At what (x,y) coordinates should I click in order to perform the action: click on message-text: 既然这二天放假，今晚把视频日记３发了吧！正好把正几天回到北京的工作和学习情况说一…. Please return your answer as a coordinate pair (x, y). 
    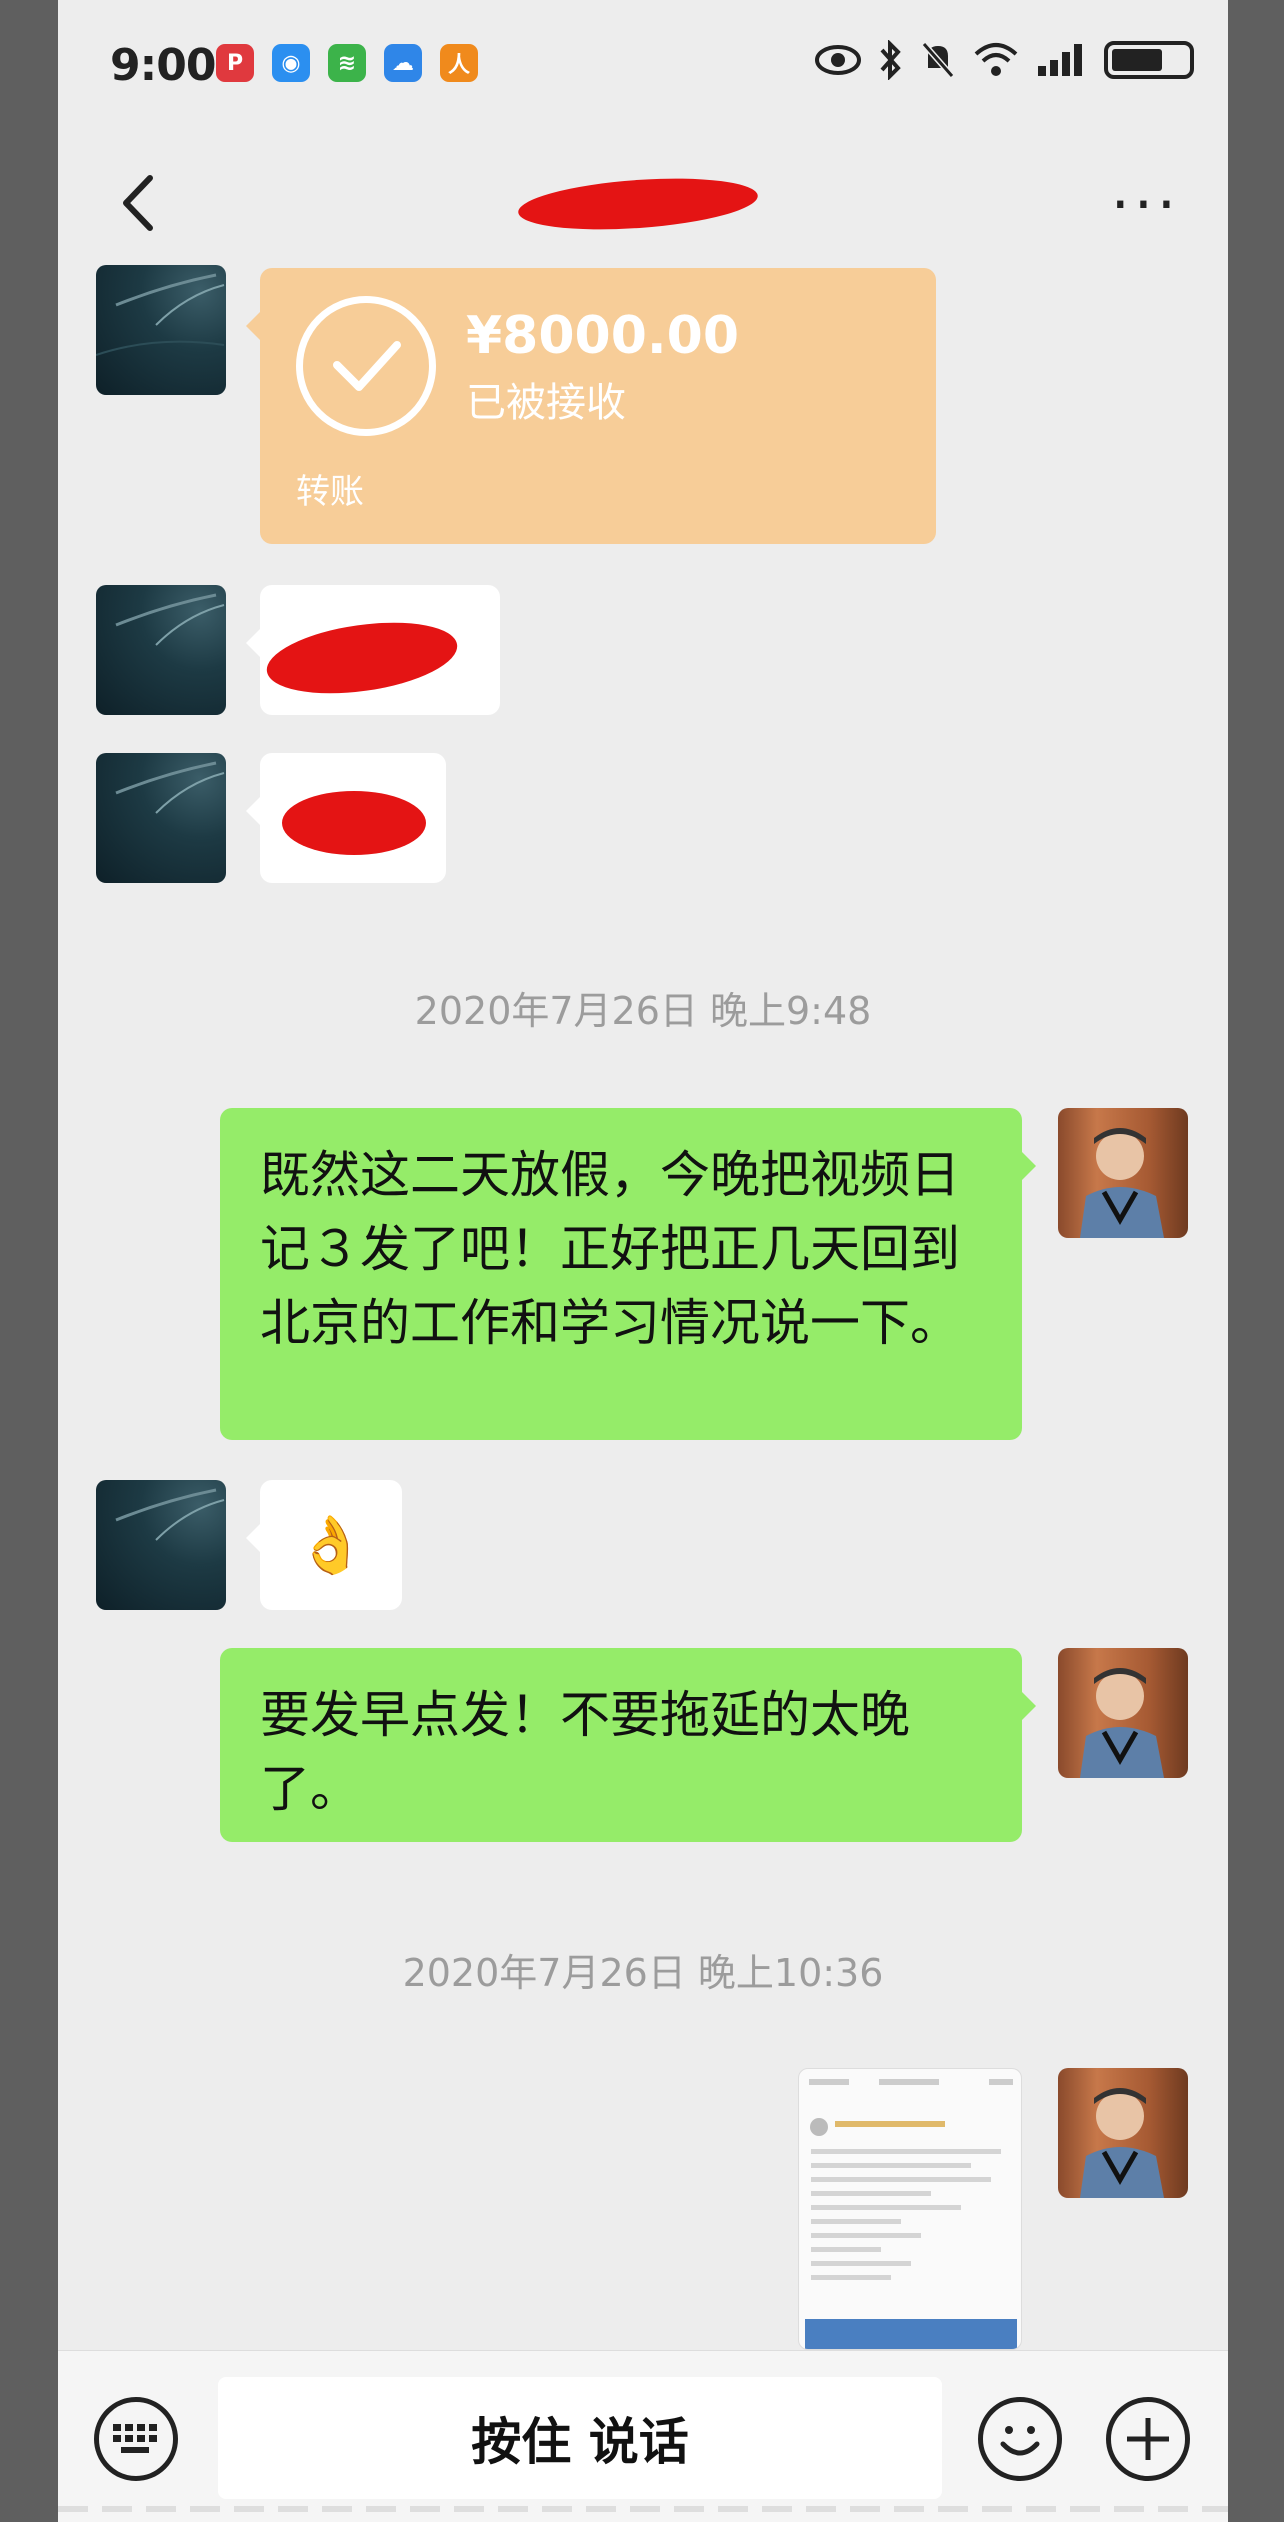
    Looking at the image, I should click on (610, 1249).